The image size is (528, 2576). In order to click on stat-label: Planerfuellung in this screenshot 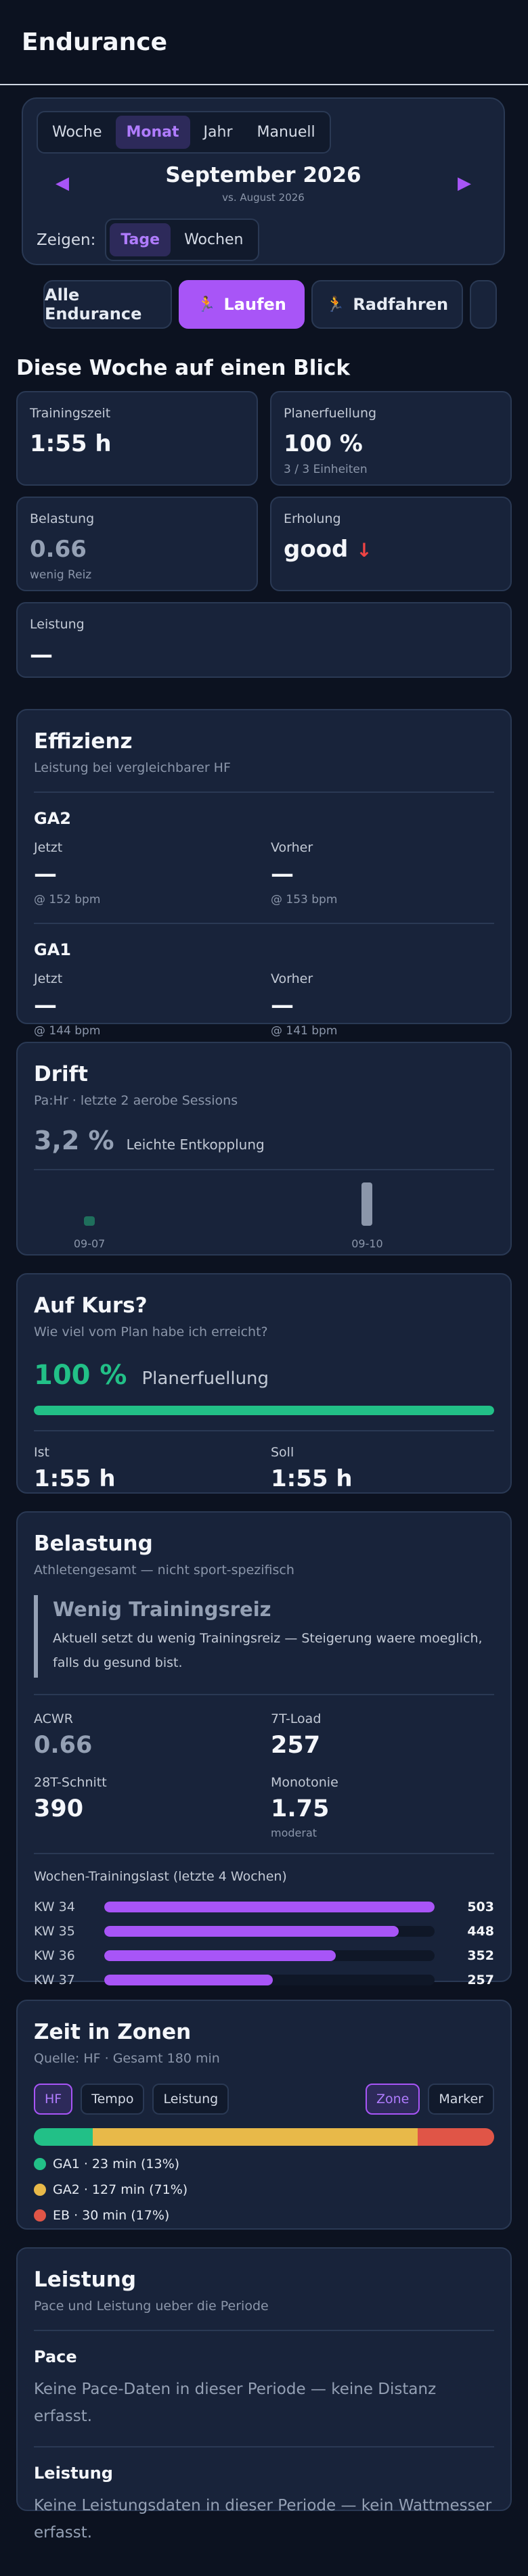, I will do `click(330, 413)`.